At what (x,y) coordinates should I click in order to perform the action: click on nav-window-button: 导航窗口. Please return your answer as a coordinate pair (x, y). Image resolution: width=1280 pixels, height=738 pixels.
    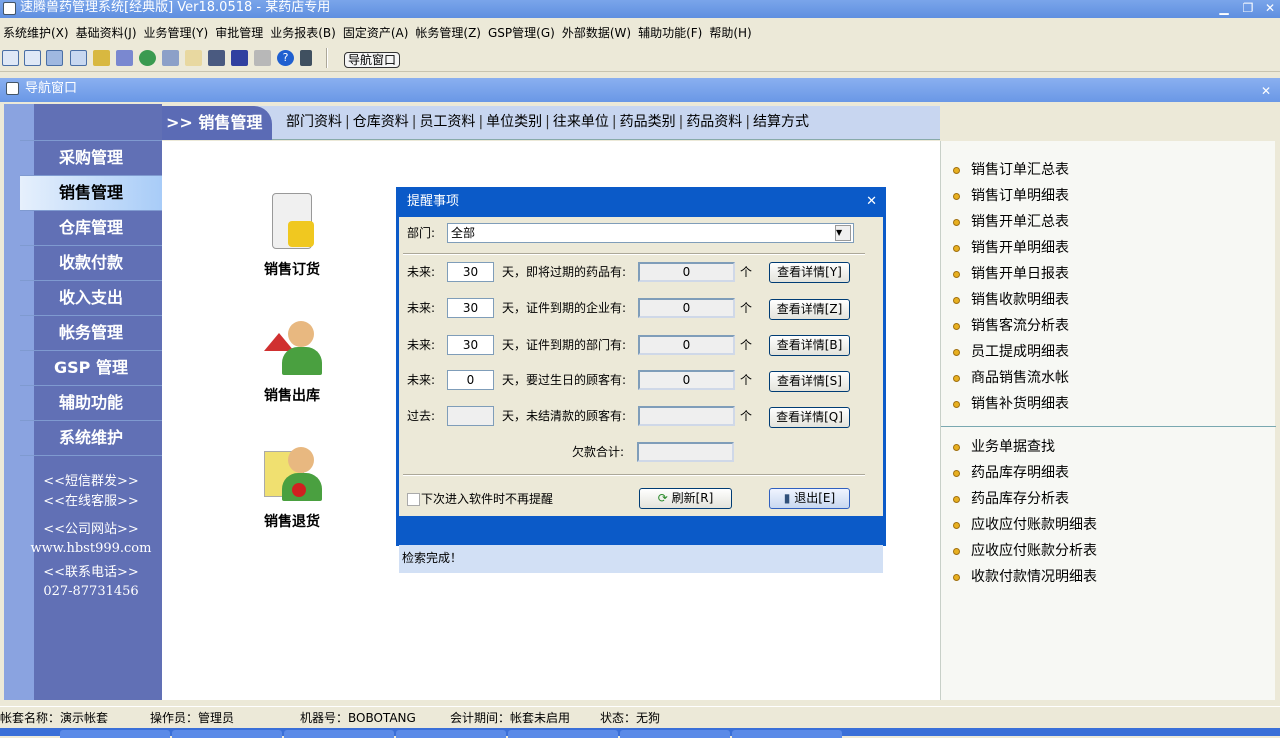
    Looking at the image, I should click on (372, 60).